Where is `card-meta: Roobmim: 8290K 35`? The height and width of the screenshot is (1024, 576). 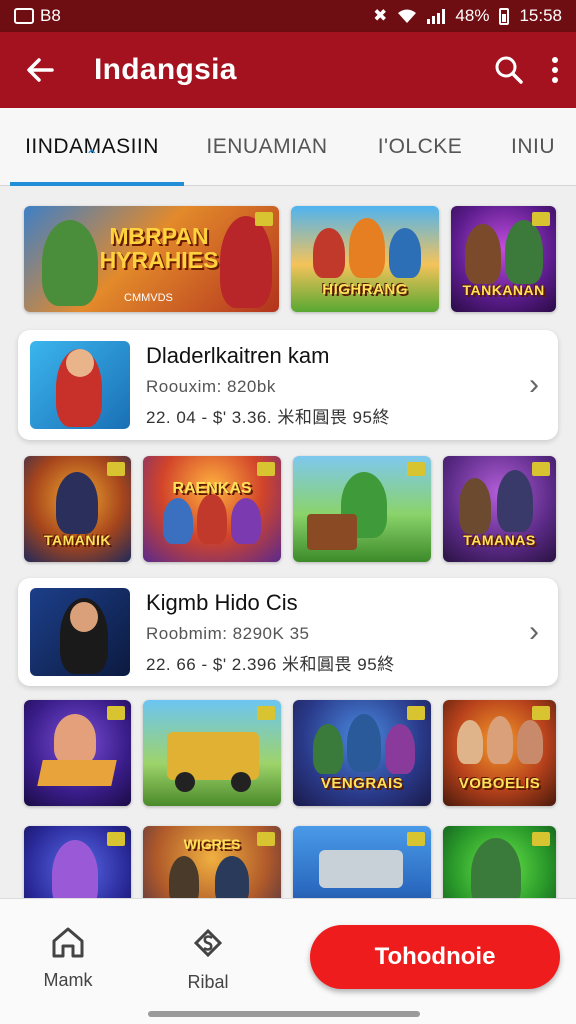 card-meta: Roobmim: 8290K 35 is located at coordinates (228, 633).